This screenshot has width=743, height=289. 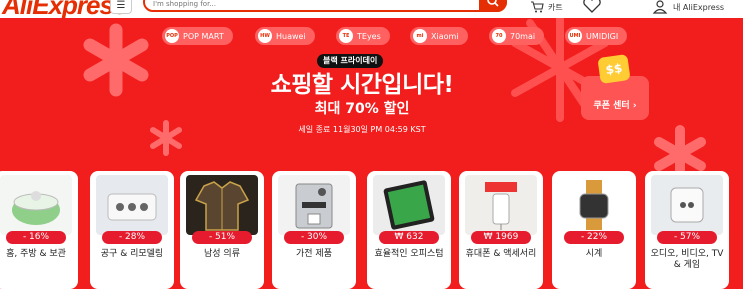 What do you see at coordinates (36, 254) in the screenshot?
I see `category-label: 홈, 주방 & 보관` at bounding box center [36, 254].